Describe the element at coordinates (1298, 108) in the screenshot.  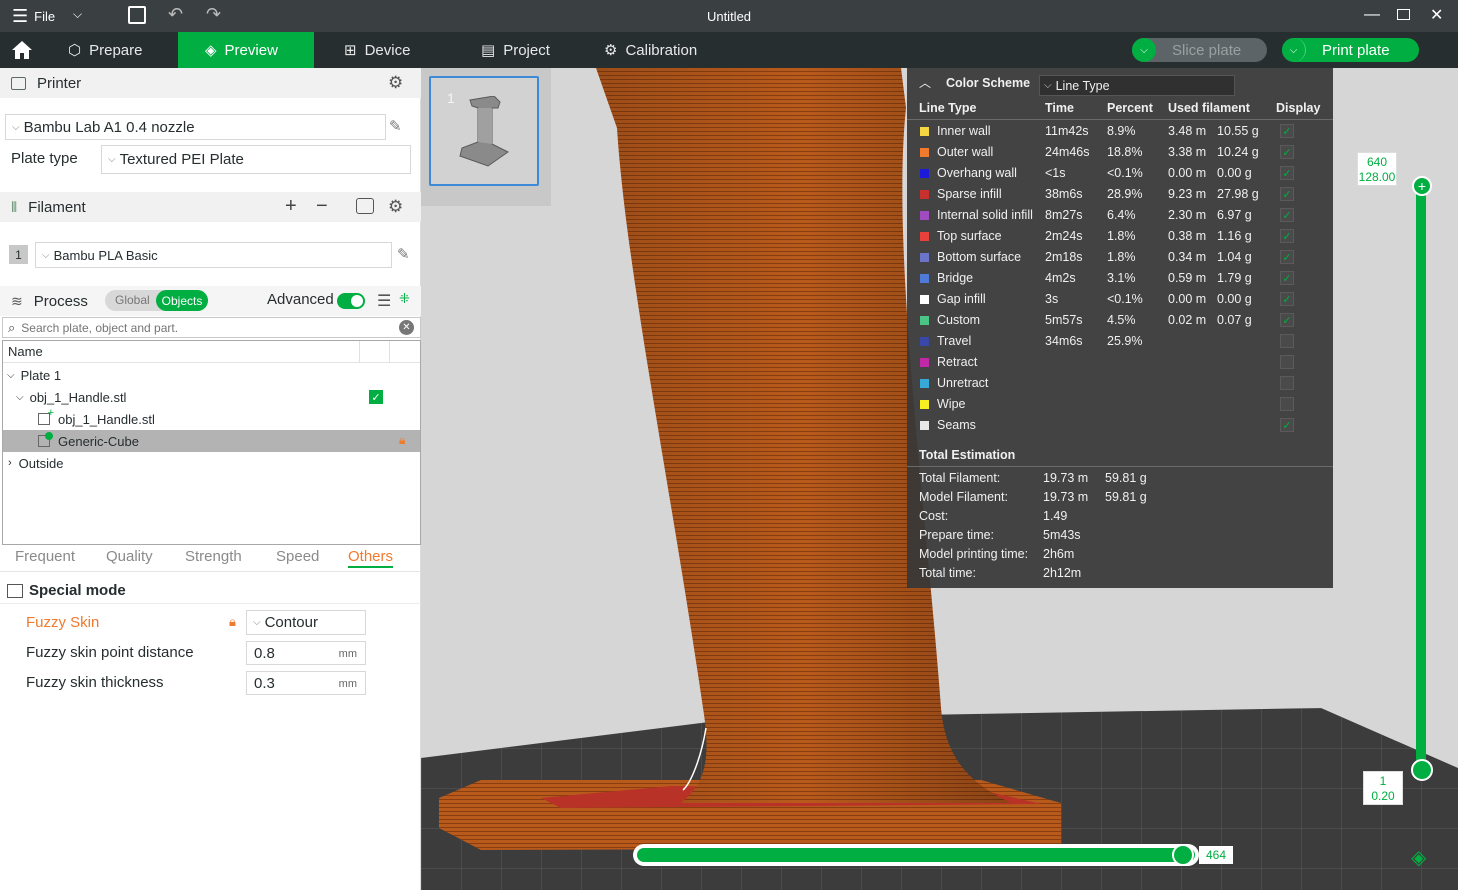
I see `legend-header-display: Display` at that location.